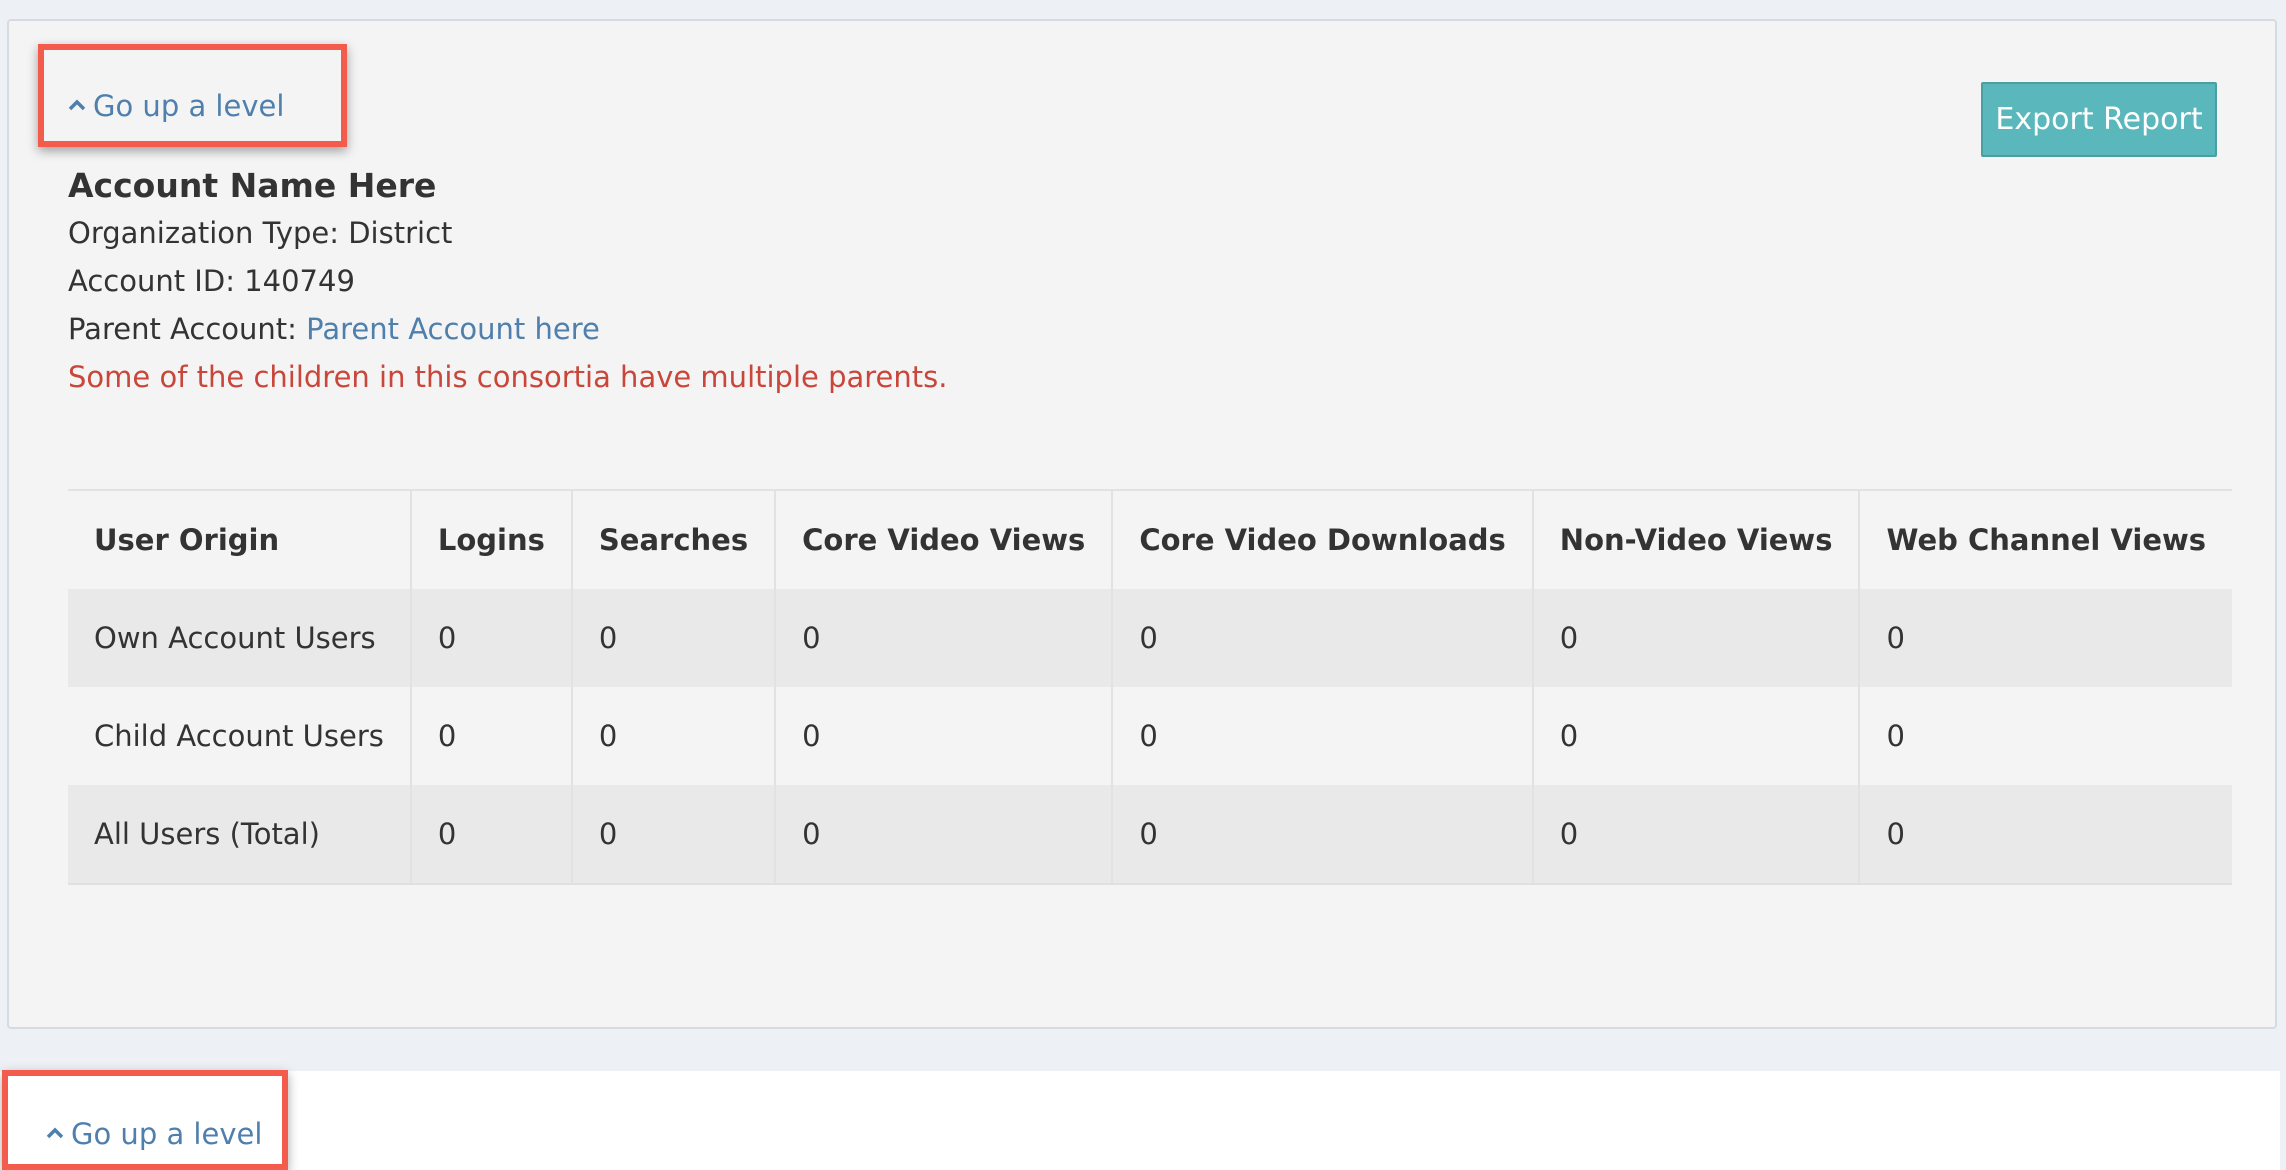 The width and height of the screenshot is (2286, 1170). Describe the element at coordinates (240, 835) in the screenshot. I see `table-cell: All Users (Total)` at that location.